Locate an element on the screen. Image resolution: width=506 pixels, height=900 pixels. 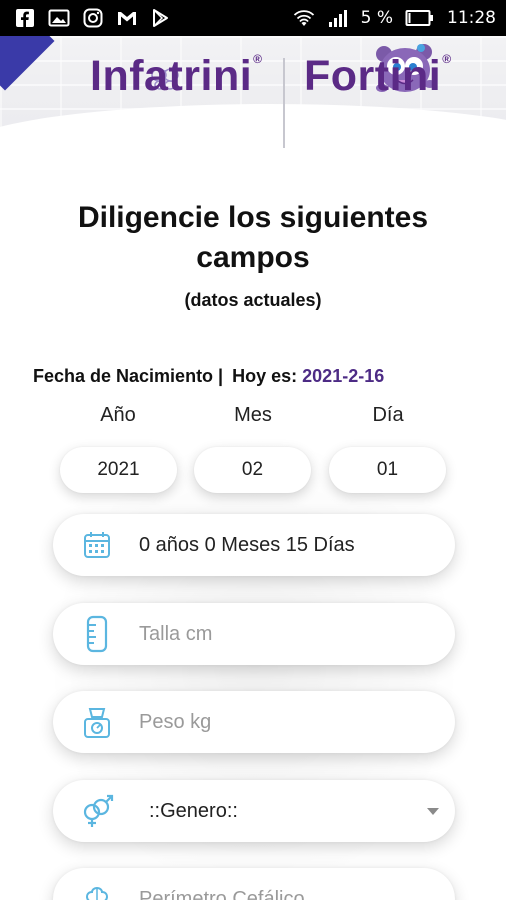
calendar-icon is located at coordinates (96, 545).